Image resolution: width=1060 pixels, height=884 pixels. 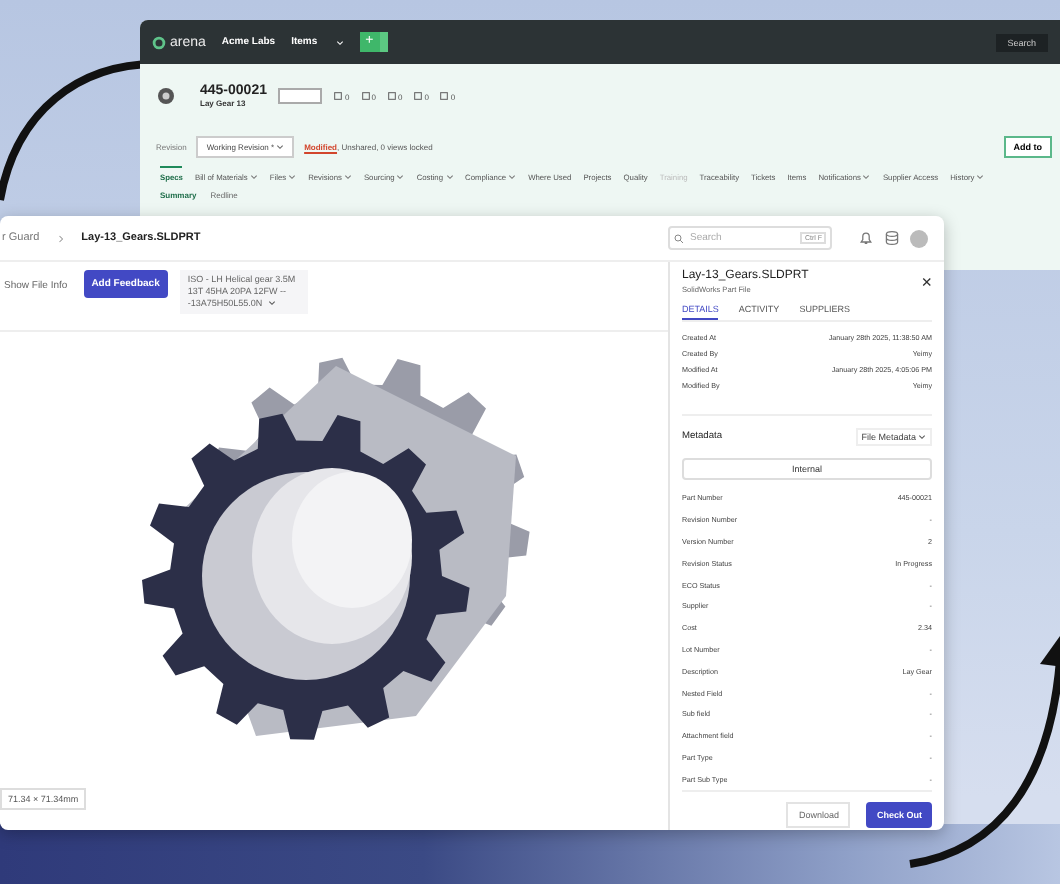 I want to click on close-button: ×, so click(x=926, y=282).